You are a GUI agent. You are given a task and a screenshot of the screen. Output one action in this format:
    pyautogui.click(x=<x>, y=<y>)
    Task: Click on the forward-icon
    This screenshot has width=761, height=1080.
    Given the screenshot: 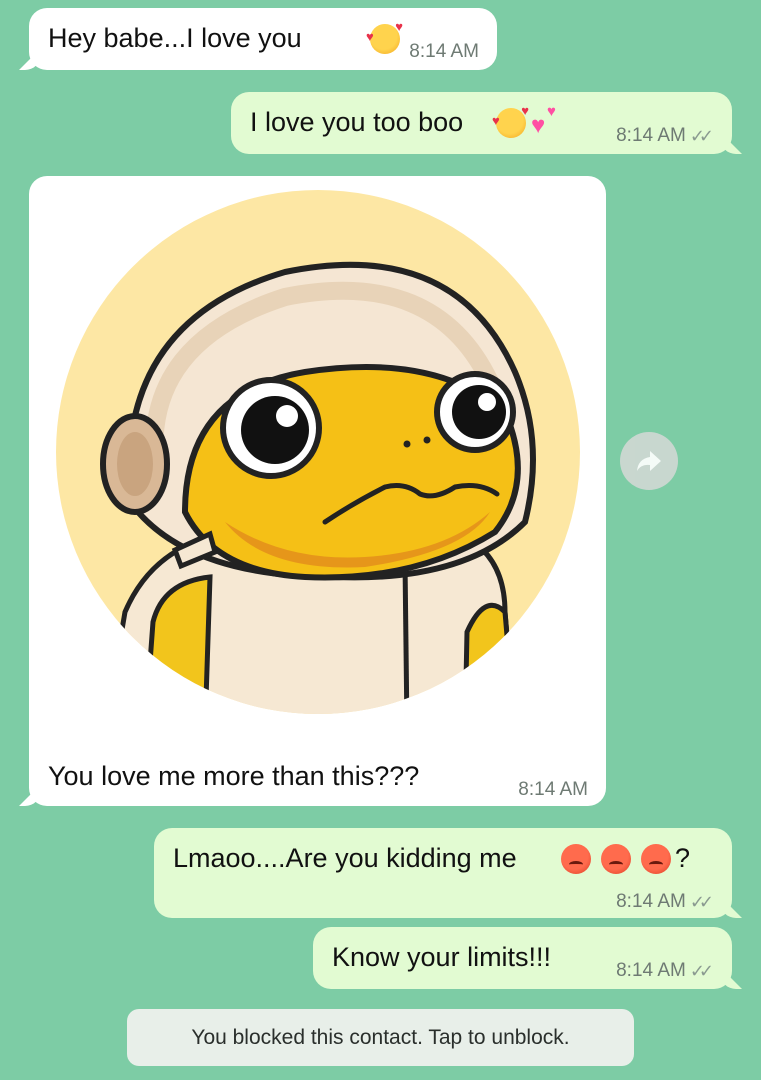 What is the action you would take?
    pyautogui.click(x=649, y=461)
    